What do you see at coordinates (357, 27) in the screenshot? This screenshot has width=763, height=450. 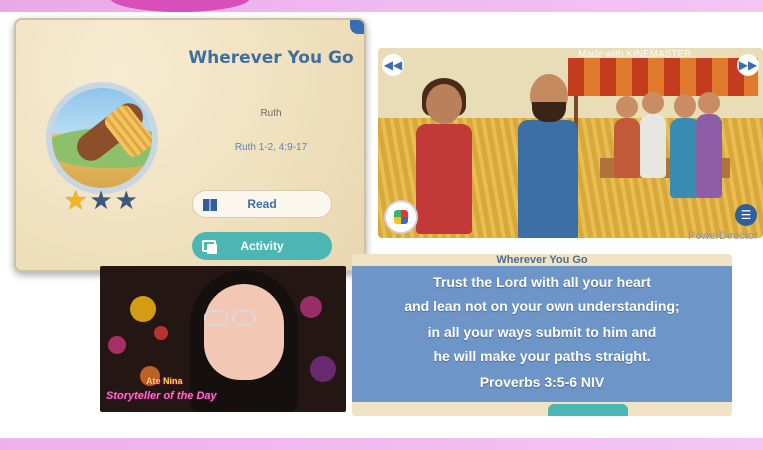 I see `close-icon` at bounding box center [357, 27].